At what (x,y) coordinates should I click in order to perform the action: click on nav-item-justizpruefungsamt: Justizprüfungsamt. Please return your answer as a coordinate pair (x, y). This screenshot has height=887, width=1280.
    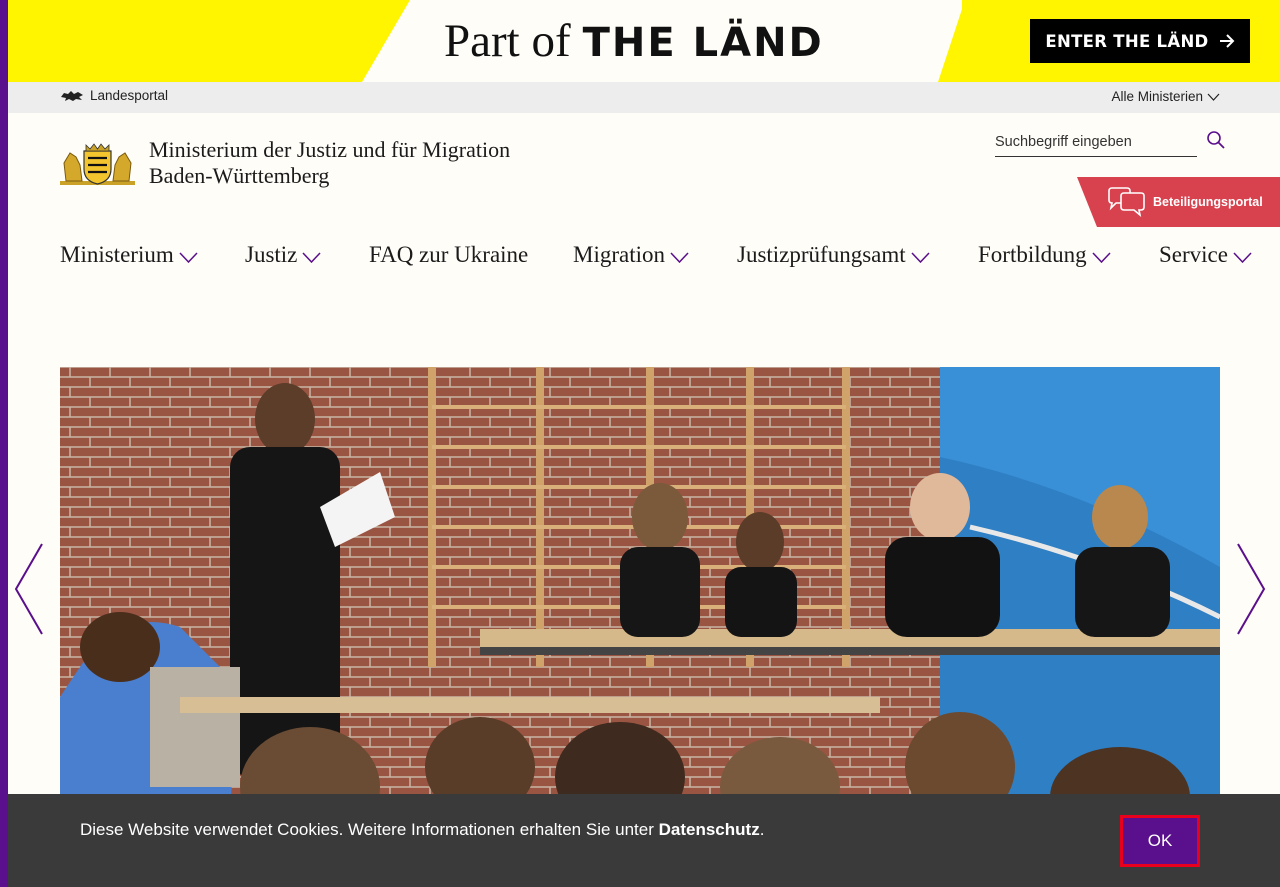
    Looking at the image, I should click on (833, 255).